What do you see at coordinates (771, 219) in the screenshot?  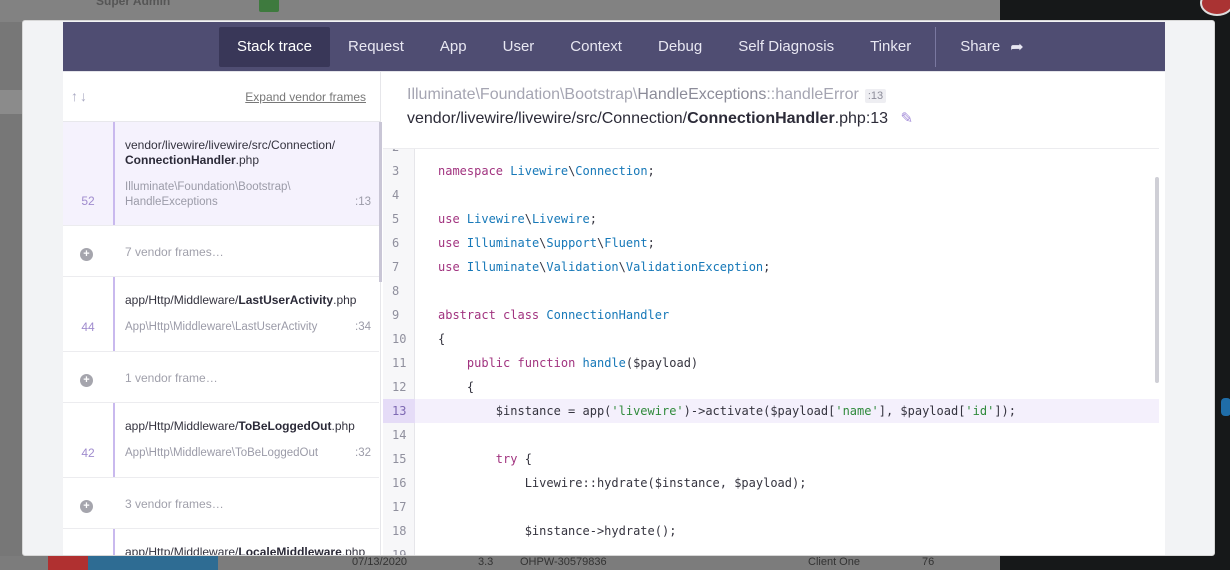 I see `code-line: 5 use Livewire\Livewire;` at bounding box center [771, 219].